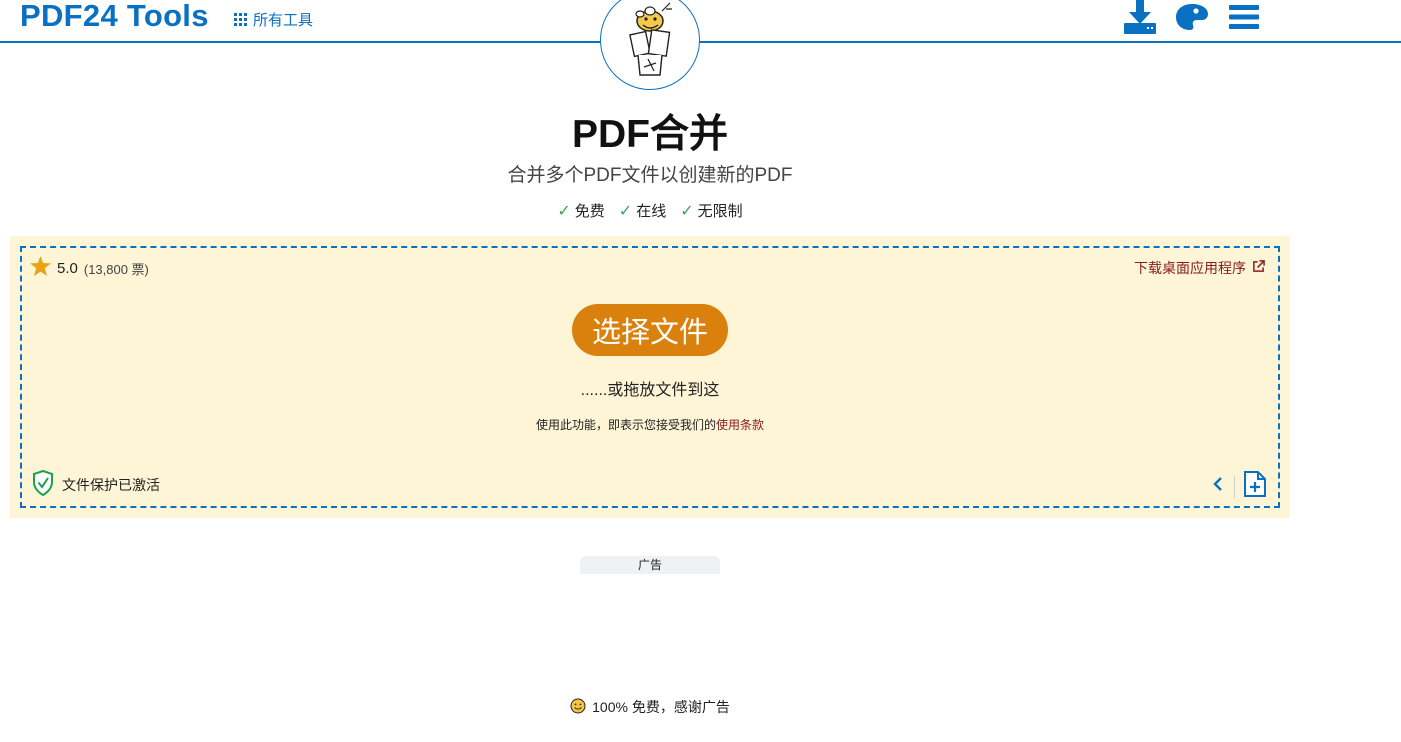 Image resolution: width=1401 pixels, height=742 pixels. Describe the element at coordinates (240, 19) in the screenshot. I see `grid-icon` at that location.